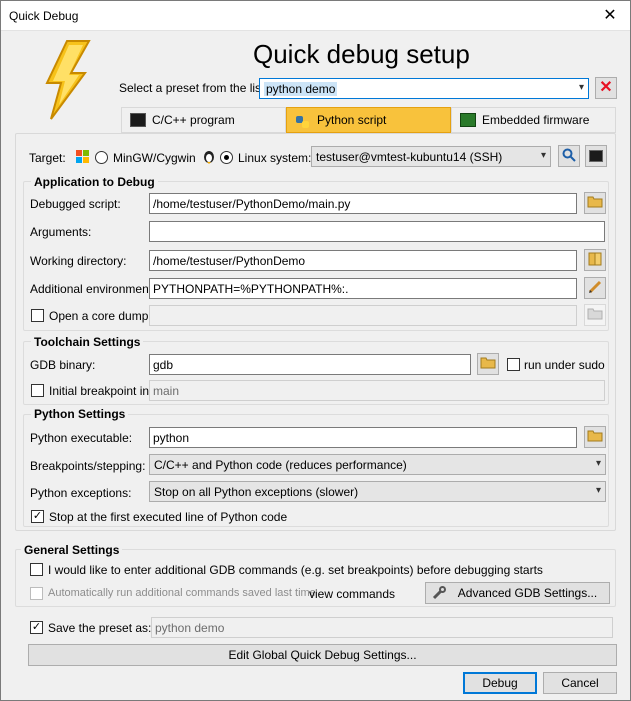 Image resolution: width=631 pixels, height=701 pixels. I want to click on python-exceptions-value: Stop on all Python exceptions (slower), so click(256, 492).